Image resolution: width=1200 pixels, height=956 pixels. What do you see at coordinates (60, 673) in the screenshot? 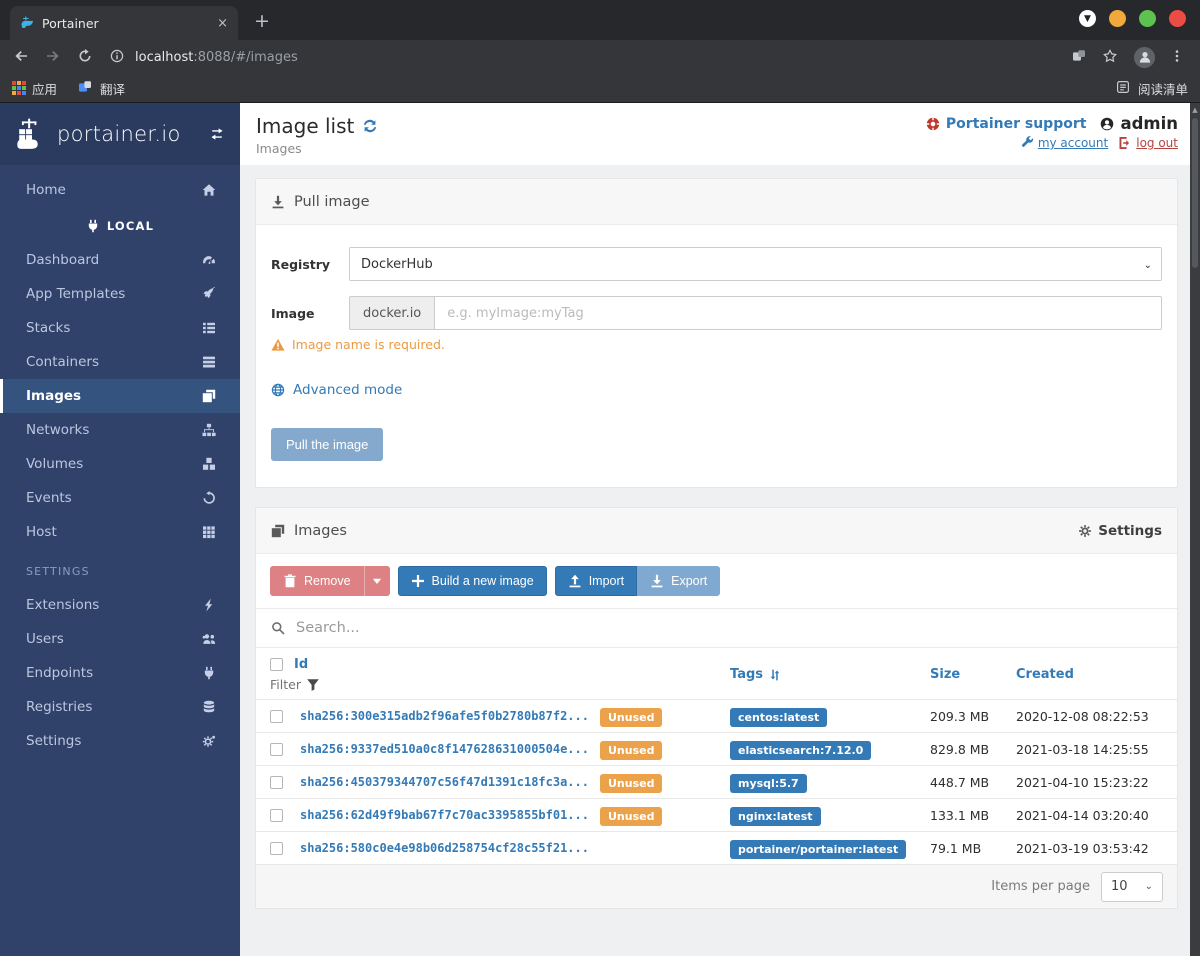
I see `sidebar-item-label: Endpoints` at bounding box center [60, 673].